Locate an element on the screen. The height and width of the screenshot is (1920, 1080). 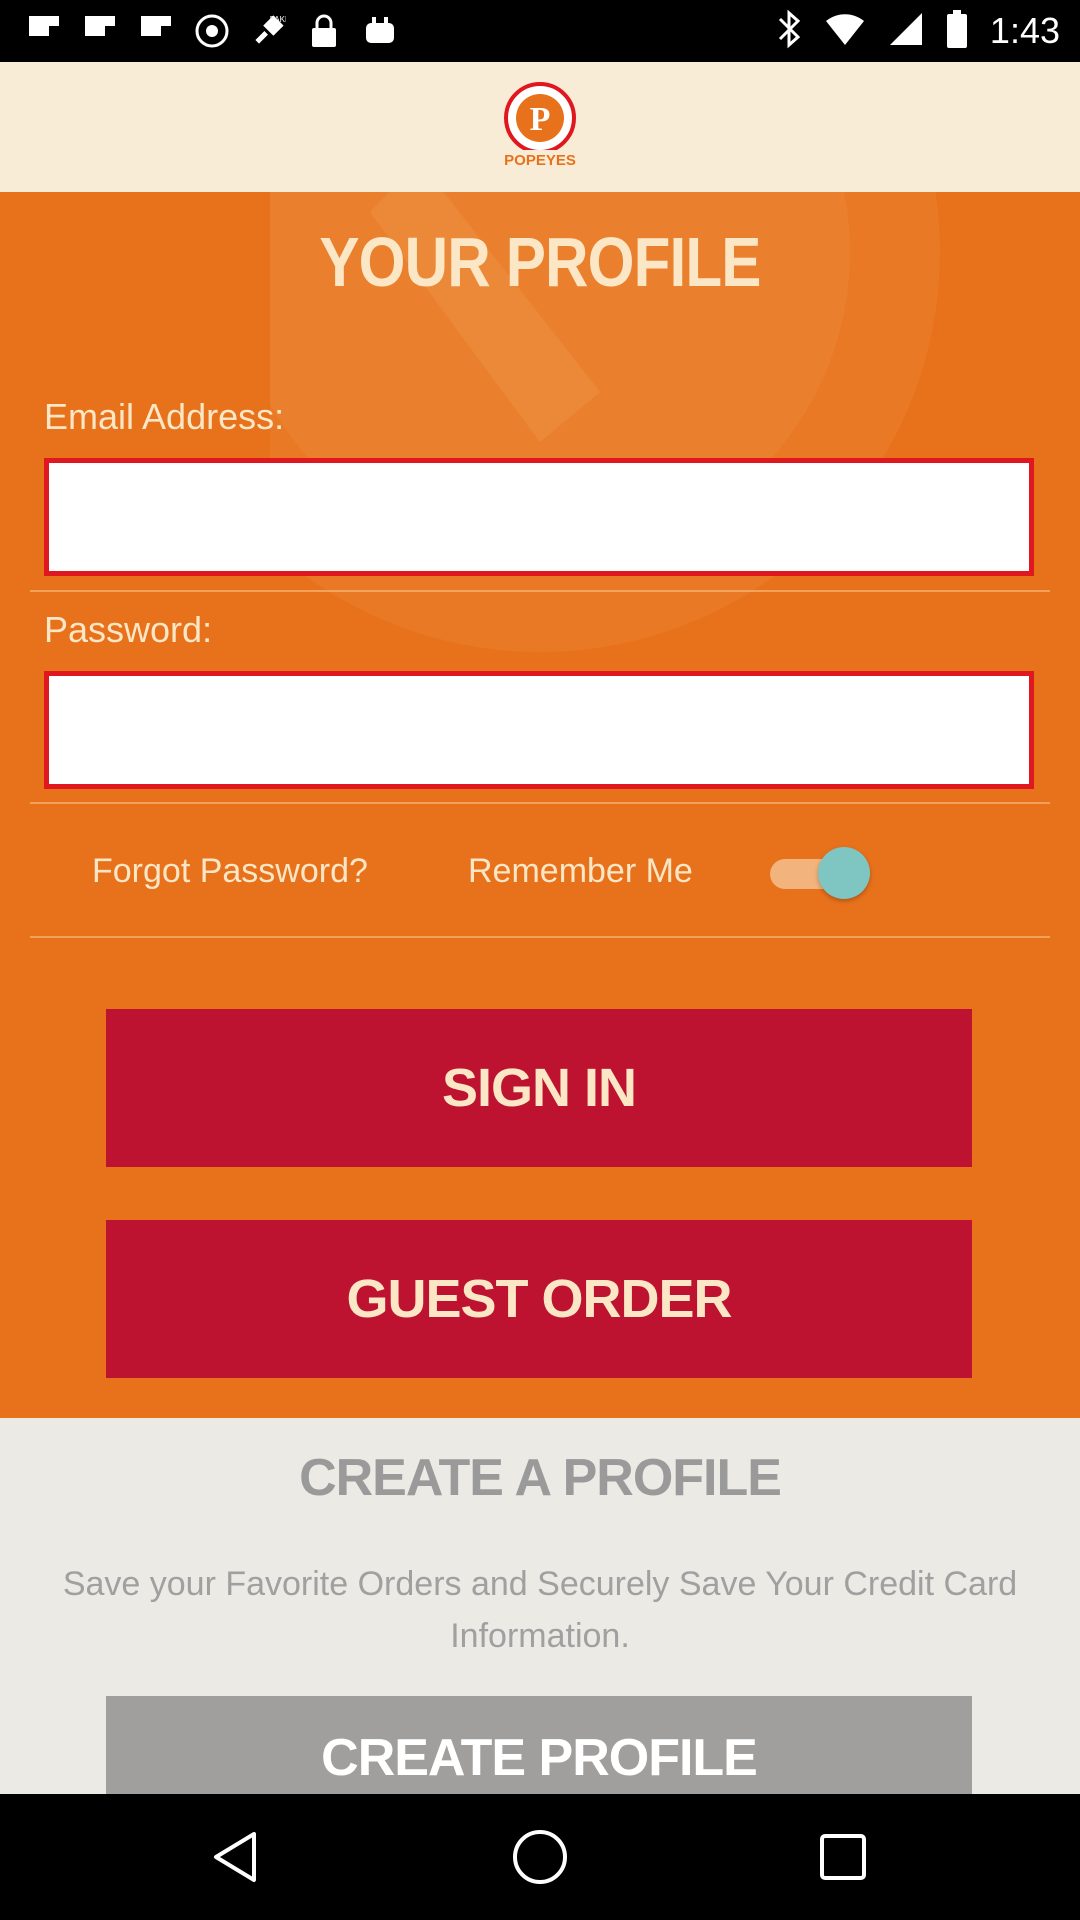
signal-icon is located at coordinates (906, 31).